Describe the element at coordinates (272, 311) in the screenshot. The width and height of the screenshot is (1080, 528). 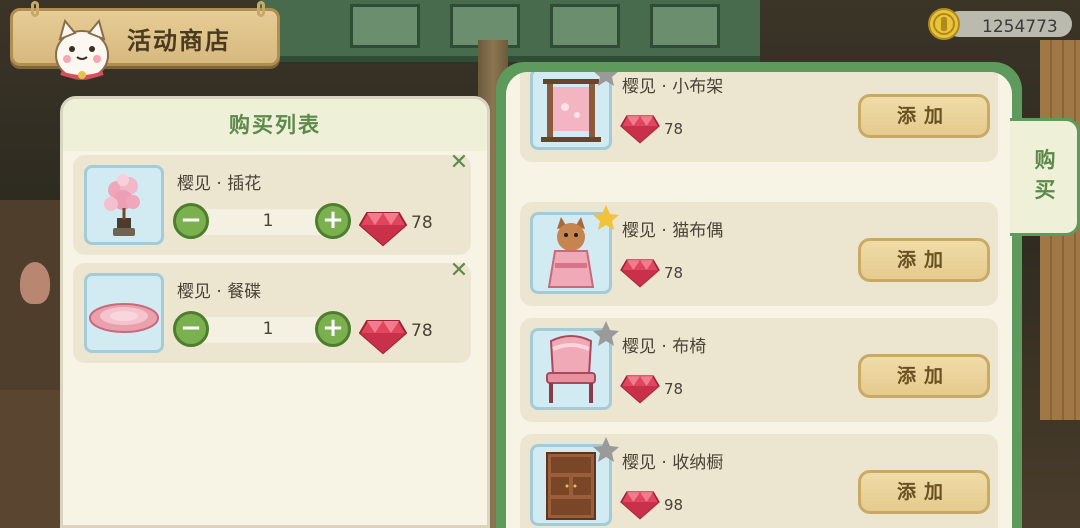
I see `cart-item: 樱见 · 餐碟 ✕ − 1 + 78` at that location.